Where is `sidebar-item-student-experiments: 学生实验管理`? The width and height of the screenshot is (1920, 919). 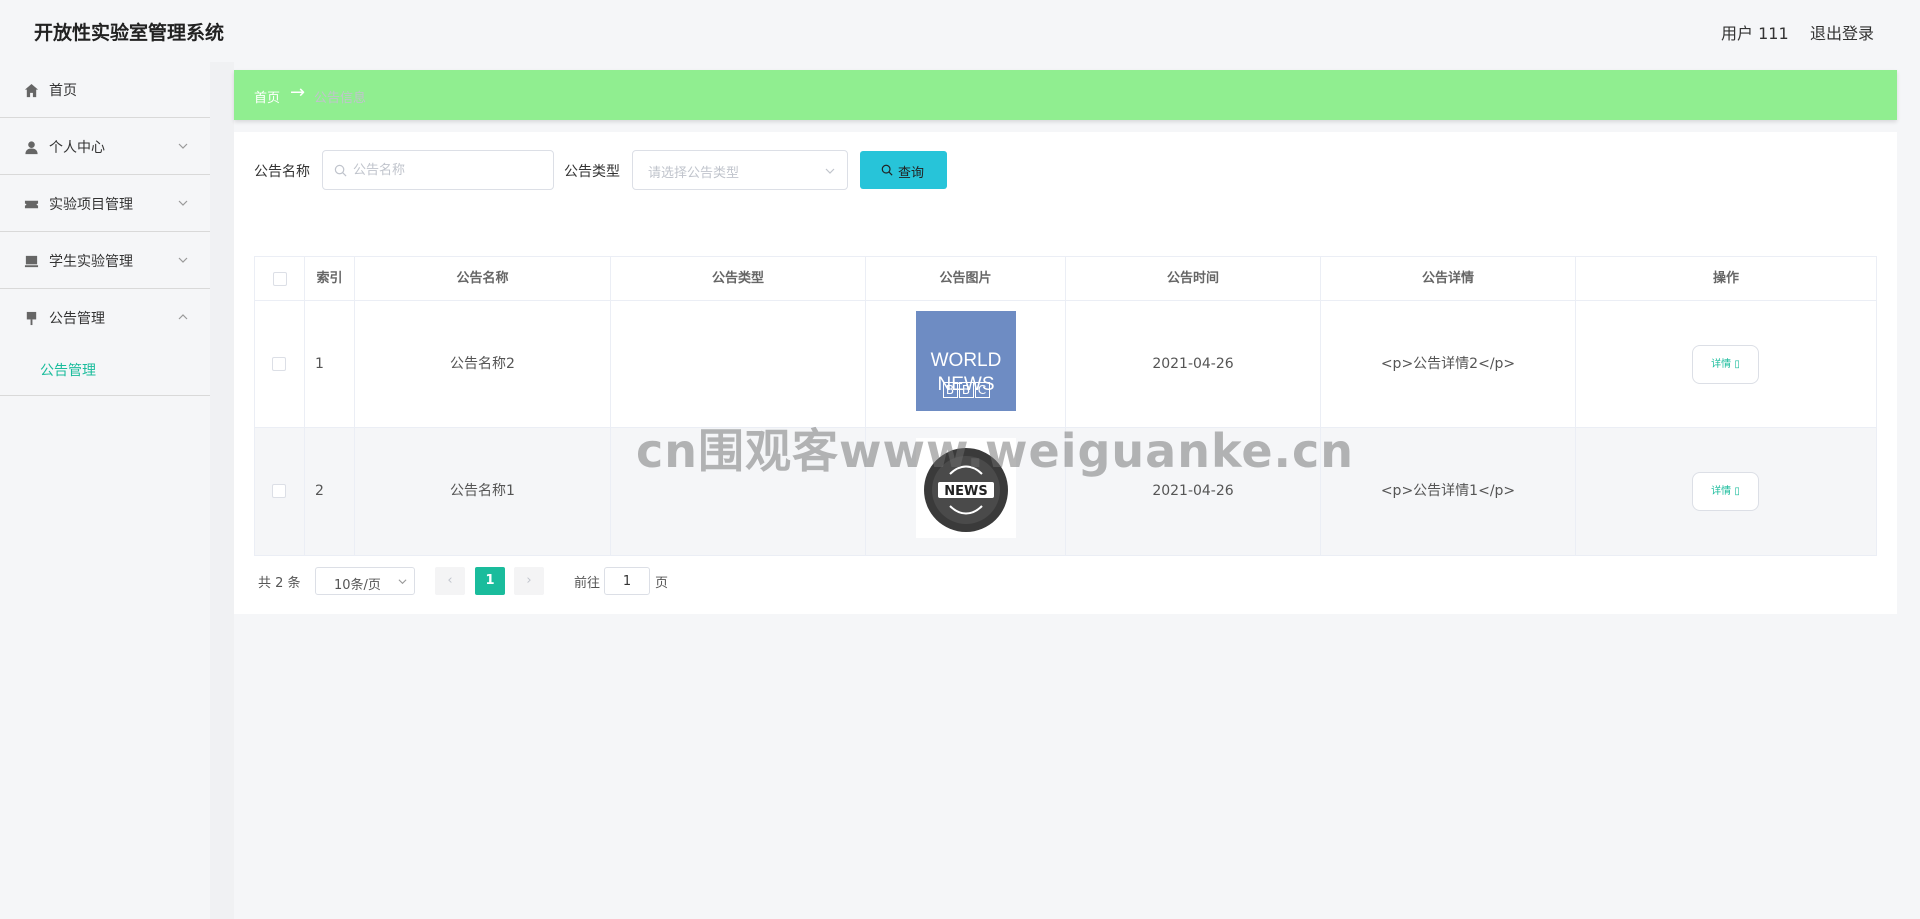 sidebar-item-student-experiments: 学生实验管理 is located at coordinates (105, 261).